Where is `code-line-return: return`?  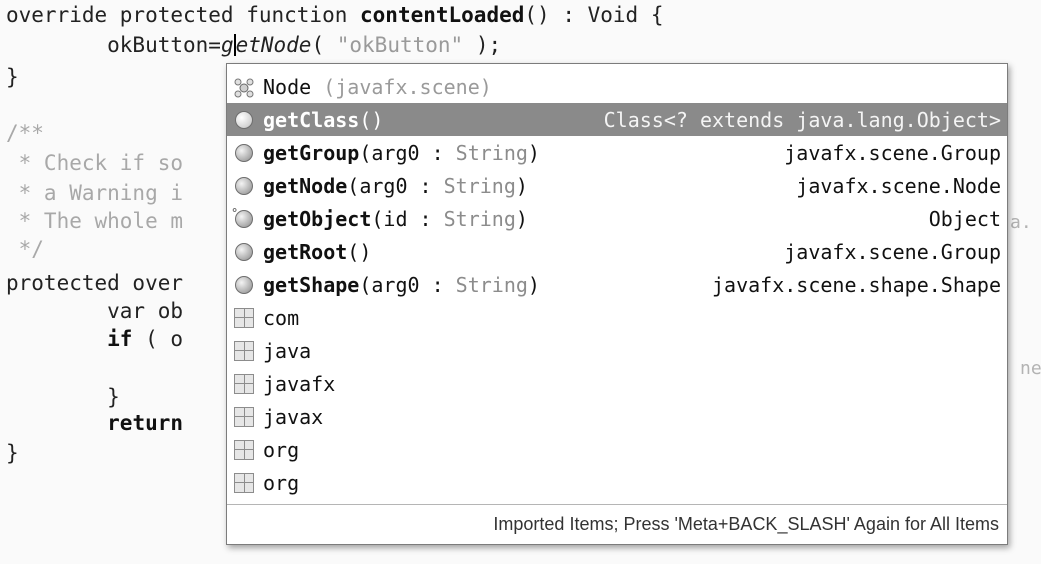
code-line-return: return is located at coordinates (94, 423).